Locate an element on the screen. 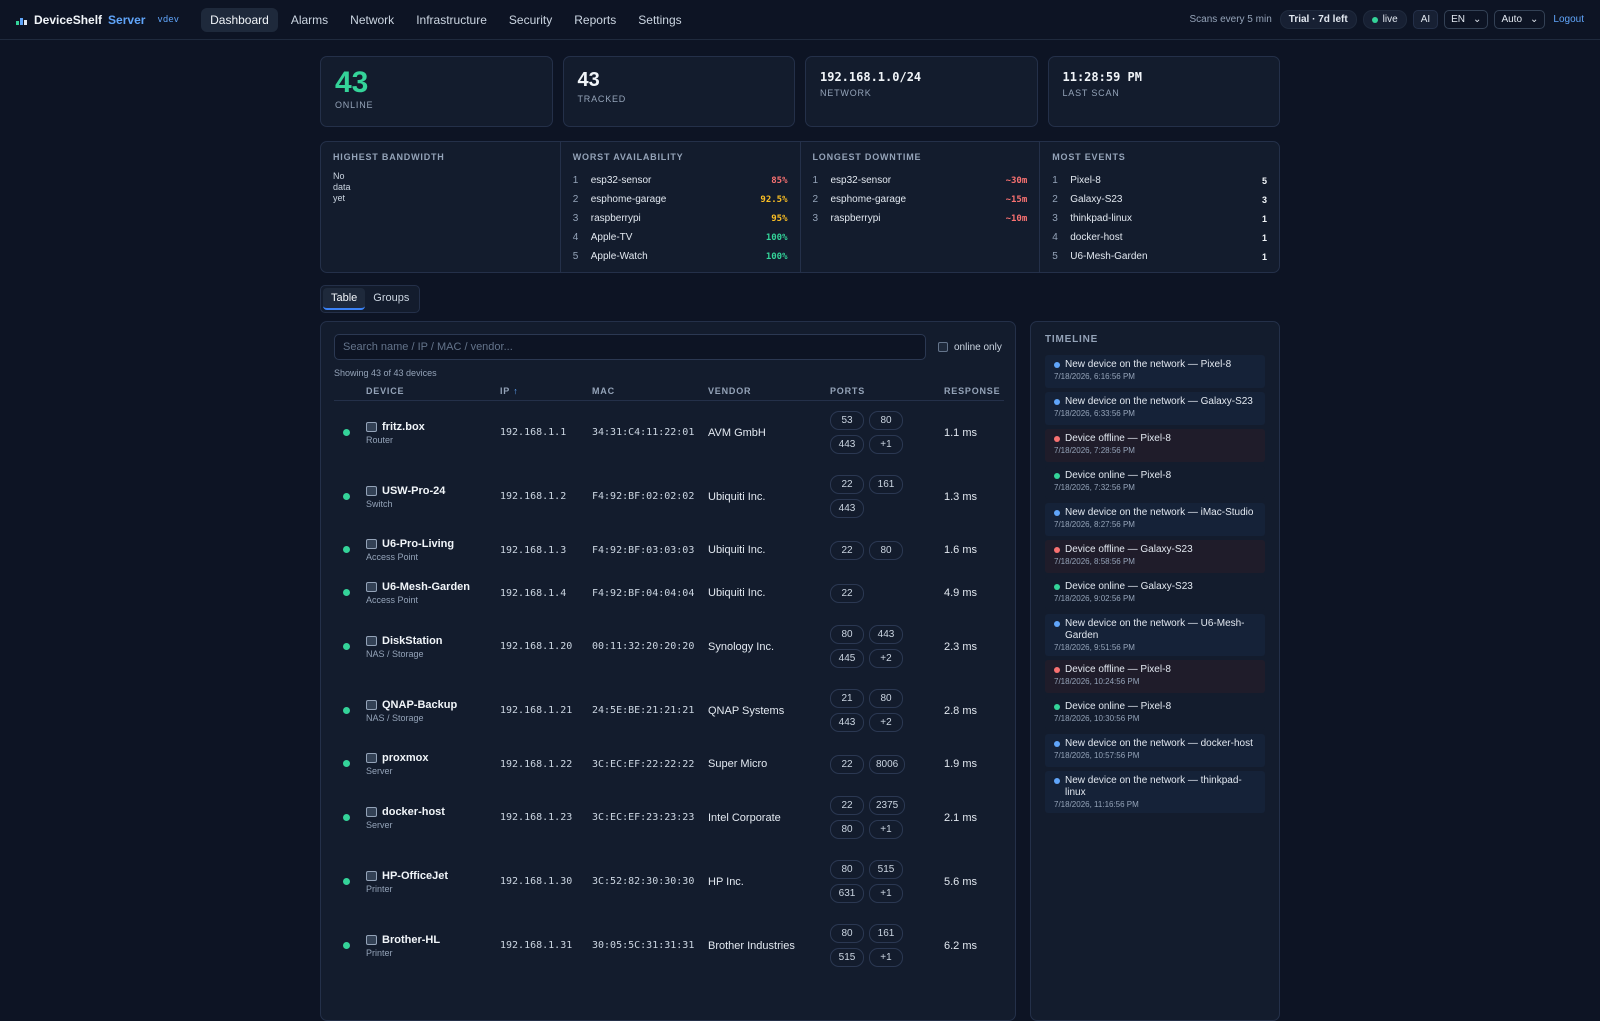  rank-row: 4 docker-host 1 is located at coordinates (1159, 237).